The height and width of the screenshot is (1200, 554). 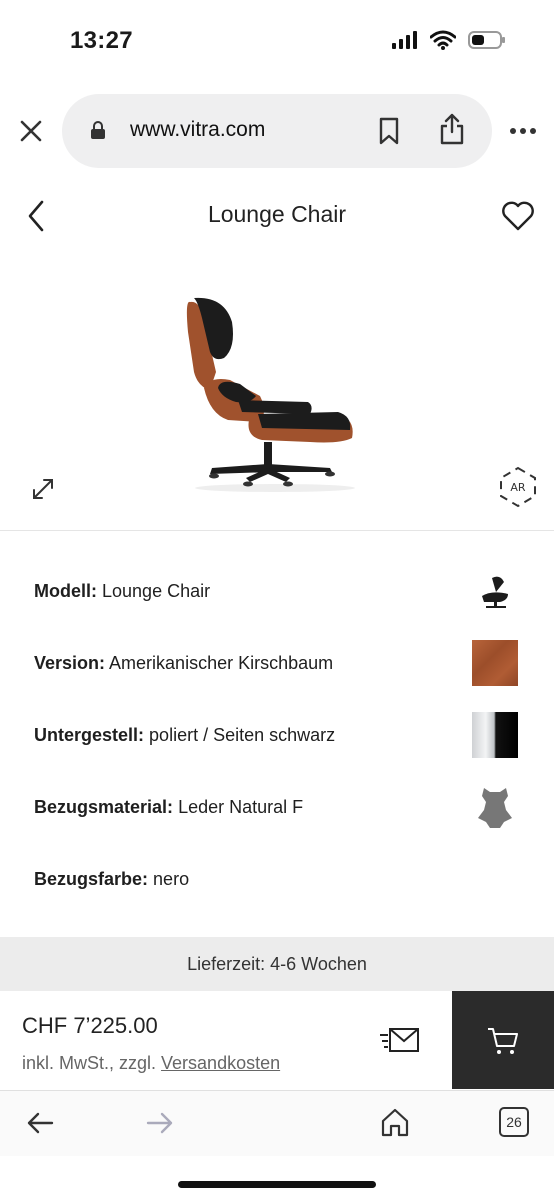 I want to click on browser-address-row: www.vitra.com, so click(x=277, y=131).